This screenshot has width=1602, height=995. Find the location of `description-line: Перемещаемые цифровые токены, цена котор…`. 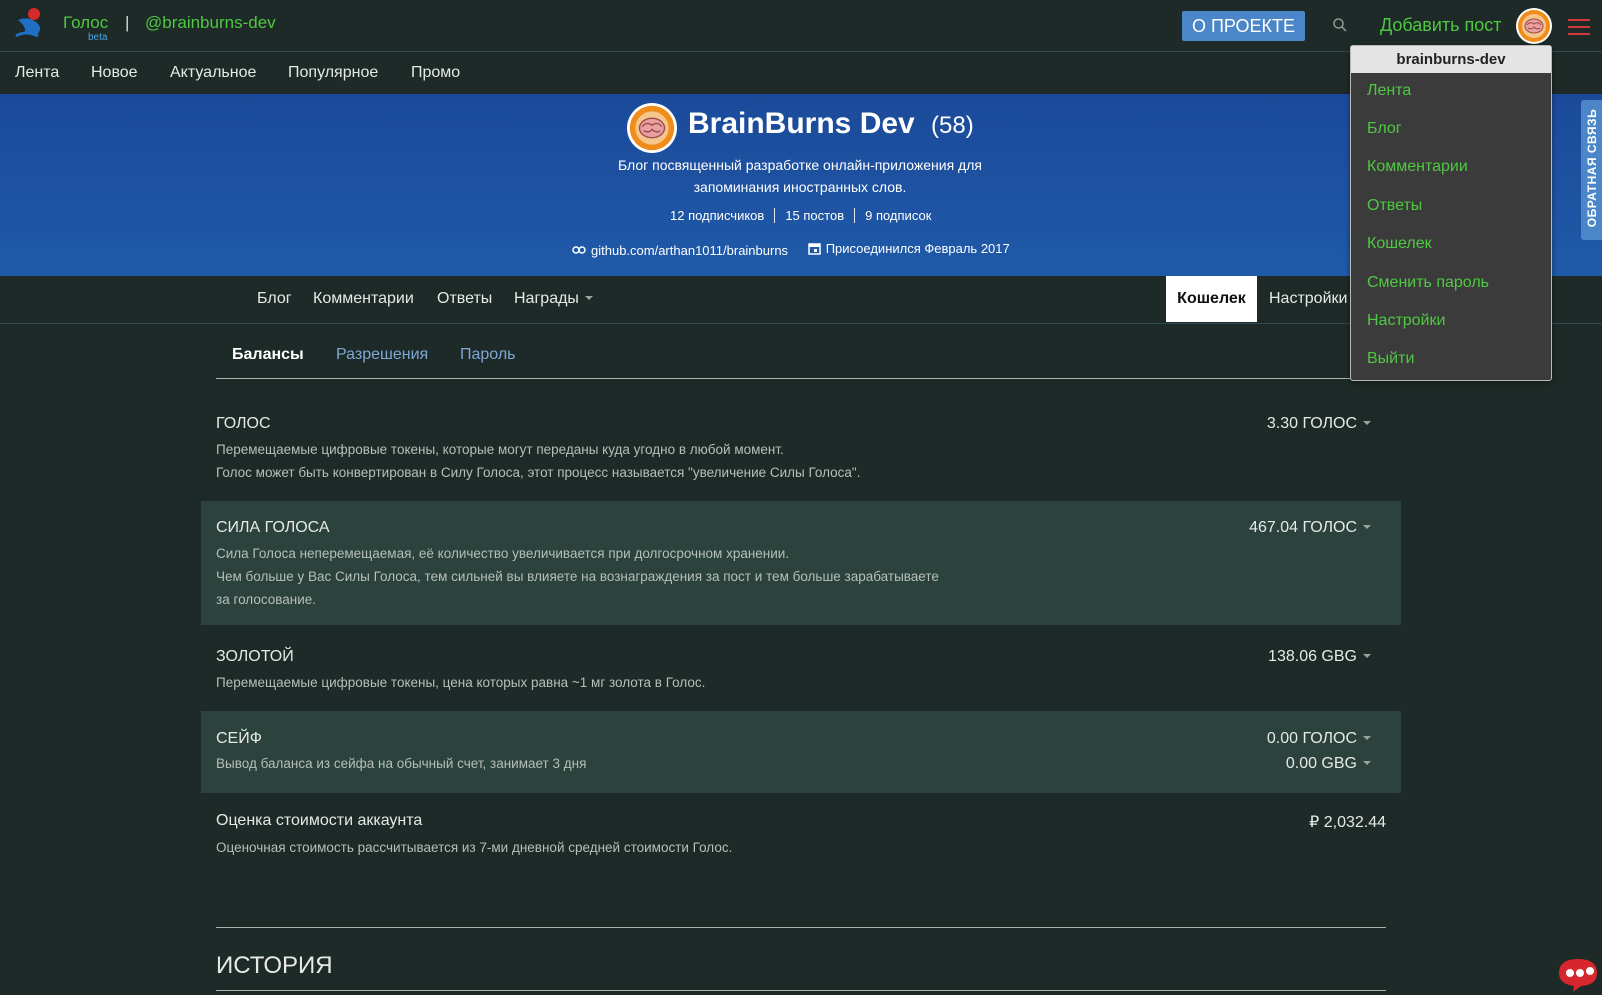

description-line: Перемещаемые цифровые токены, цена котор… is located at coordinates (461, 682).